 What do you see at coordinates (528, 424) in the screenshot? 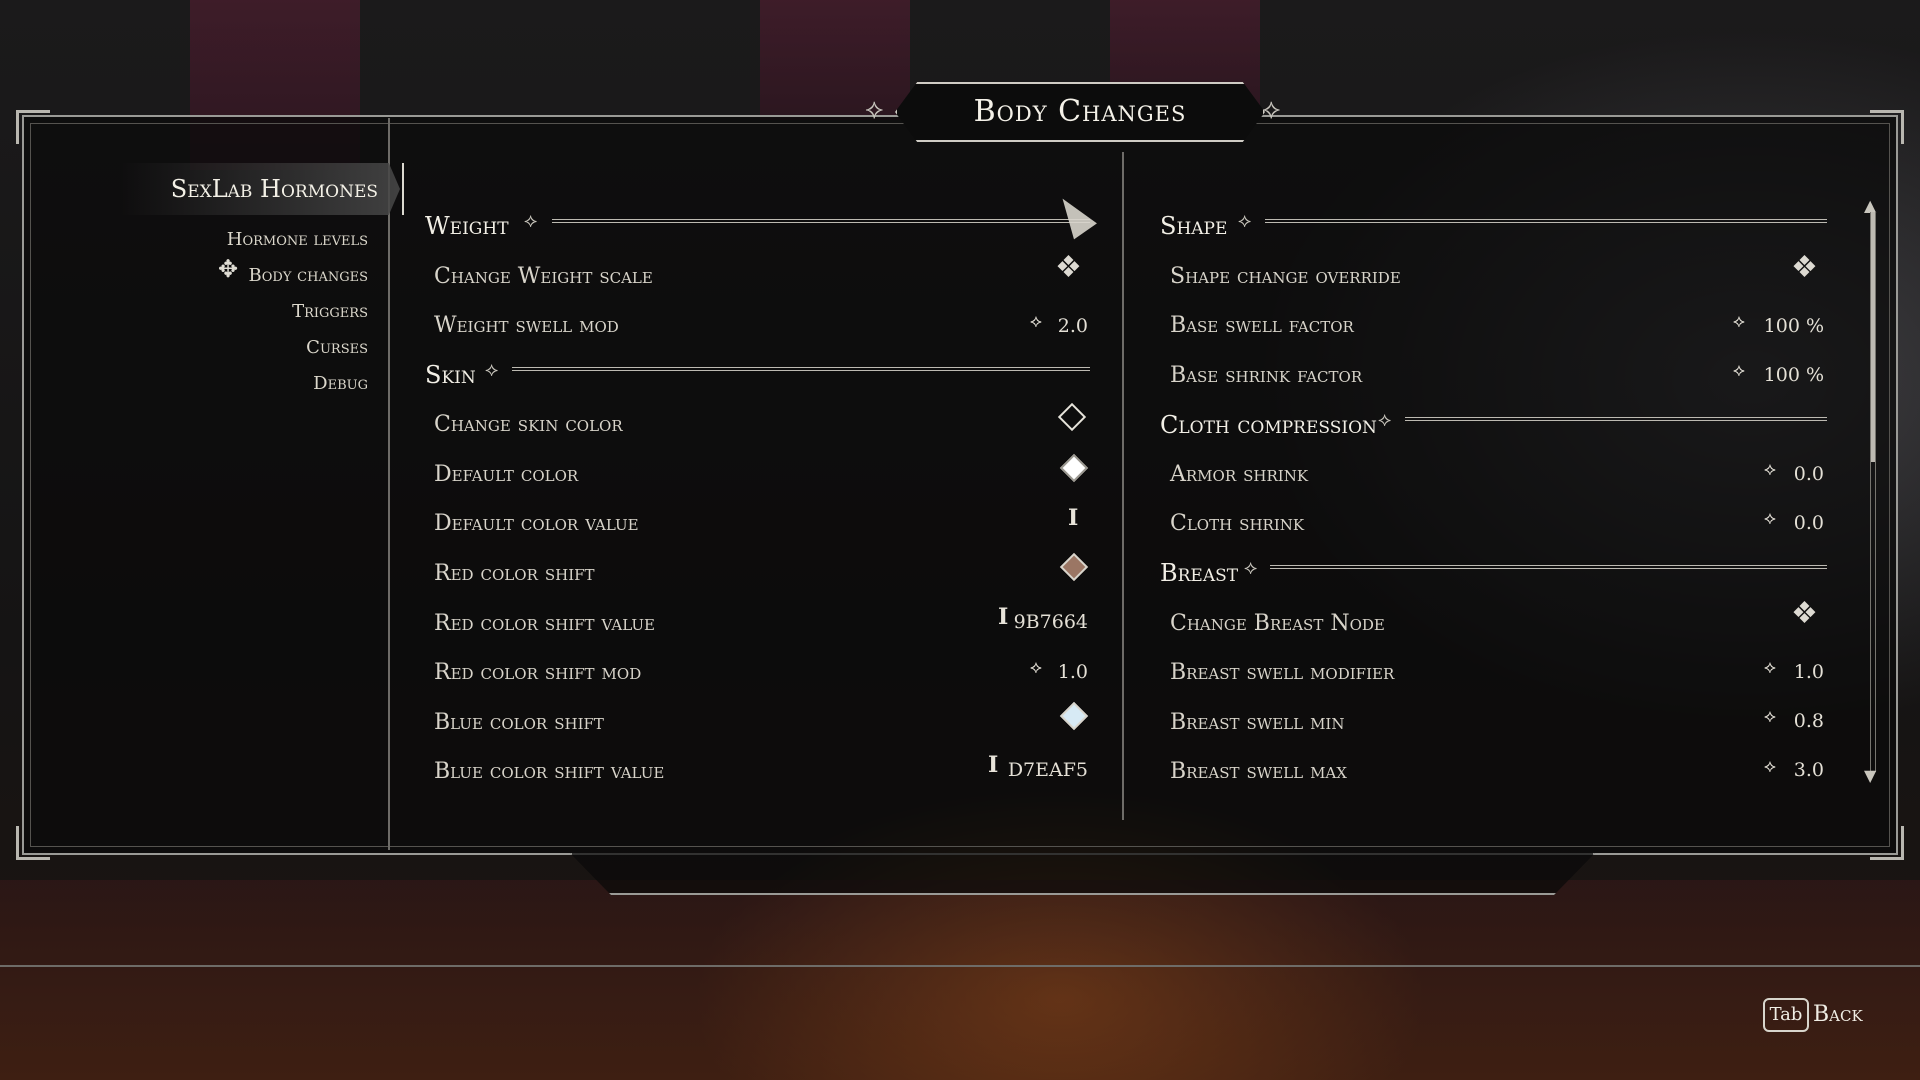
I see `option-change-skin-color: Change skin color` at bounding box center [528, 424].